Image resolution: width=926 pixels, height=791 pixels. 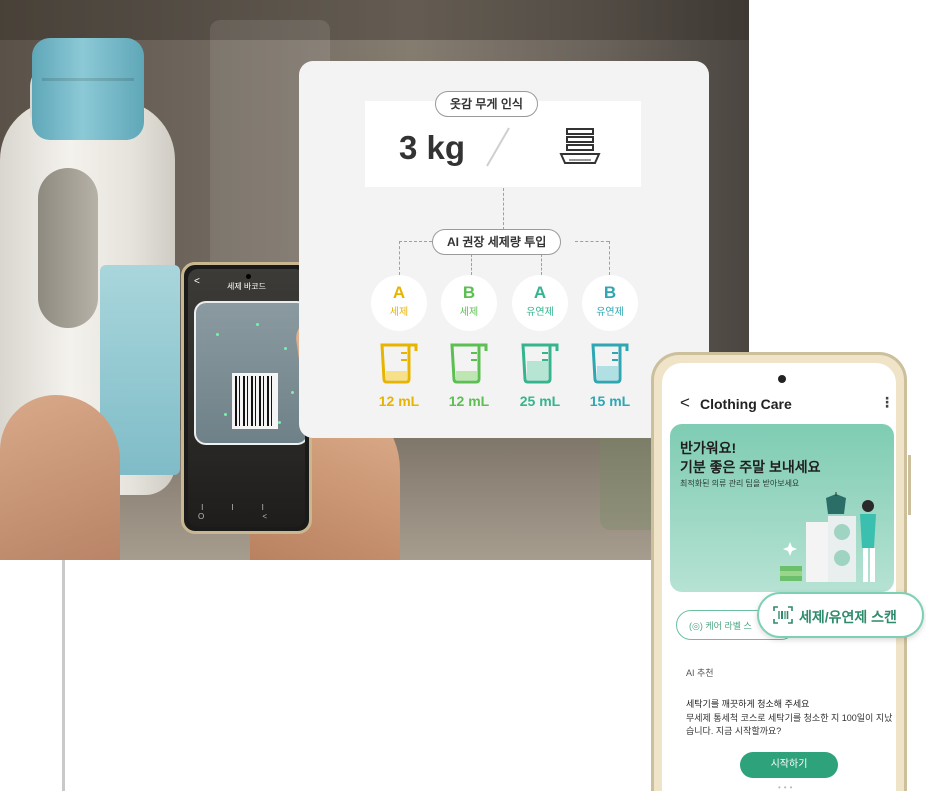 I want to click on more-menu-icon: ⋮, so click(x=887, y=402).